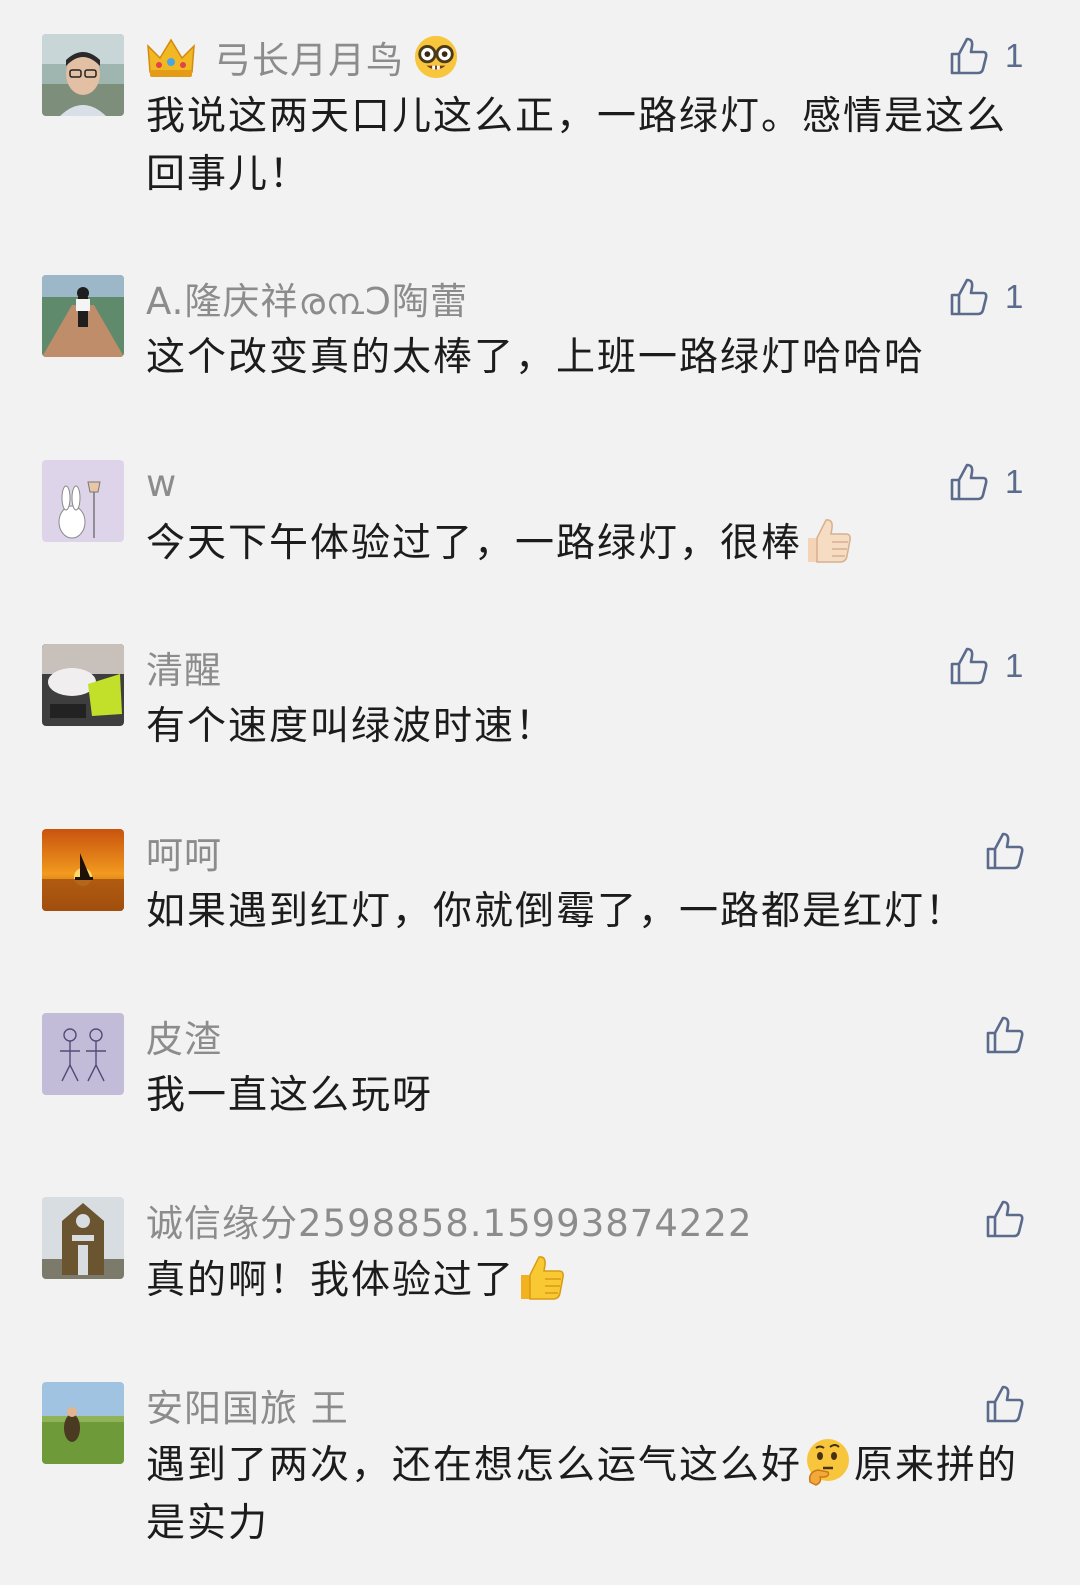 Image resolution: width=1080 pixels, height=1585 pixels. Describe the element at coordinates (83, 870) in the screenshot. I see `sunset-sailboat-avatar` at that location.